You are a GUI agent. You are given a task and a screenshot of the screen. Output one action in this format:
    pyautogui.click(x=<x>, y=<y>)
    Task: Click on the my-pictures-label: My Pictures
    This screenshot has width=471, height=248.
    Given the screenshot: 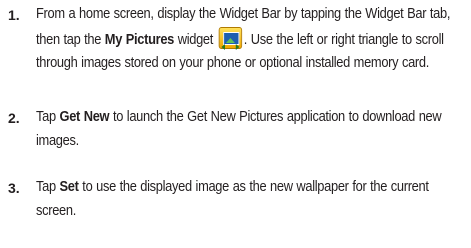 What is the action you would take?
    pyautogui.click(x=139, y=39)
    